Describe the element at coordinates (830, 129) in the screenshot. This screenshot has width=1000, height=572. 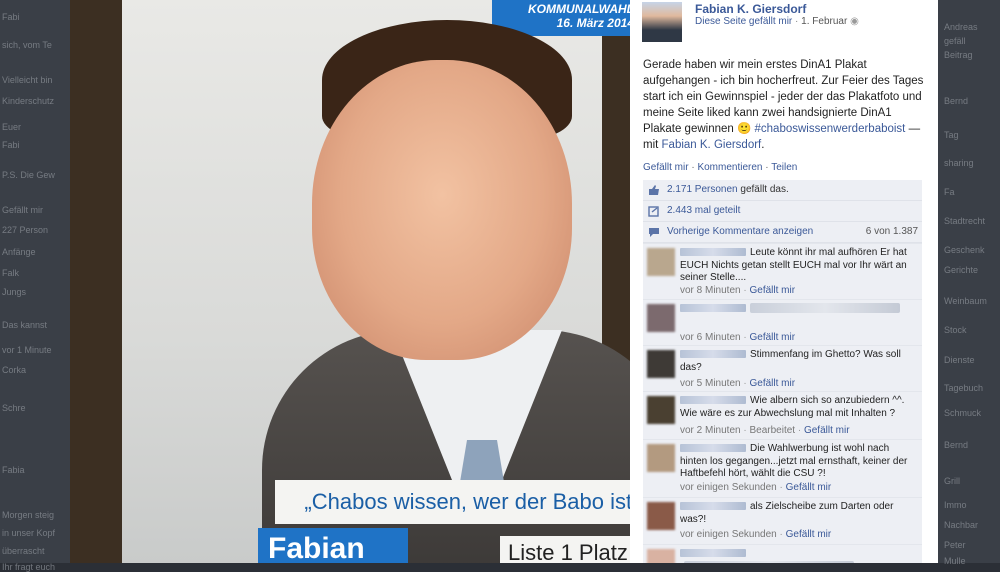
I see `hashtag-link: #chaboswissenwerderbaboist` at that location.